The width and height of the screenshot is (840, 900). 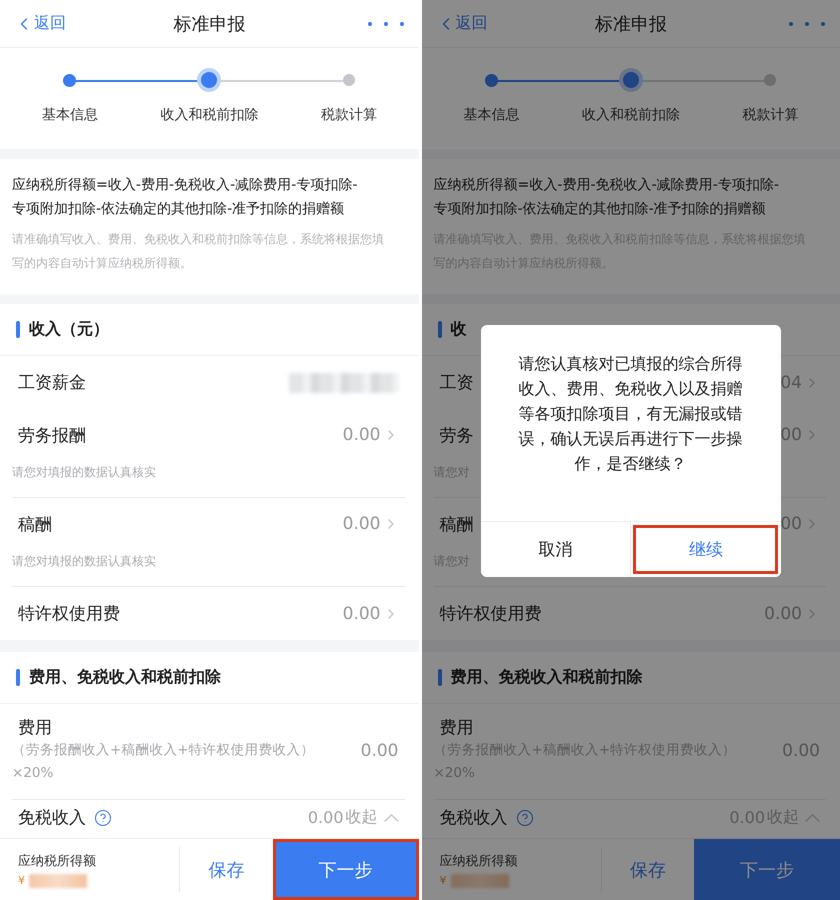 I want to click on fee-formula: （劳务报酬收入+稿酬收入+特许权使用费收入） ×20%, so click(x=163, y=762).